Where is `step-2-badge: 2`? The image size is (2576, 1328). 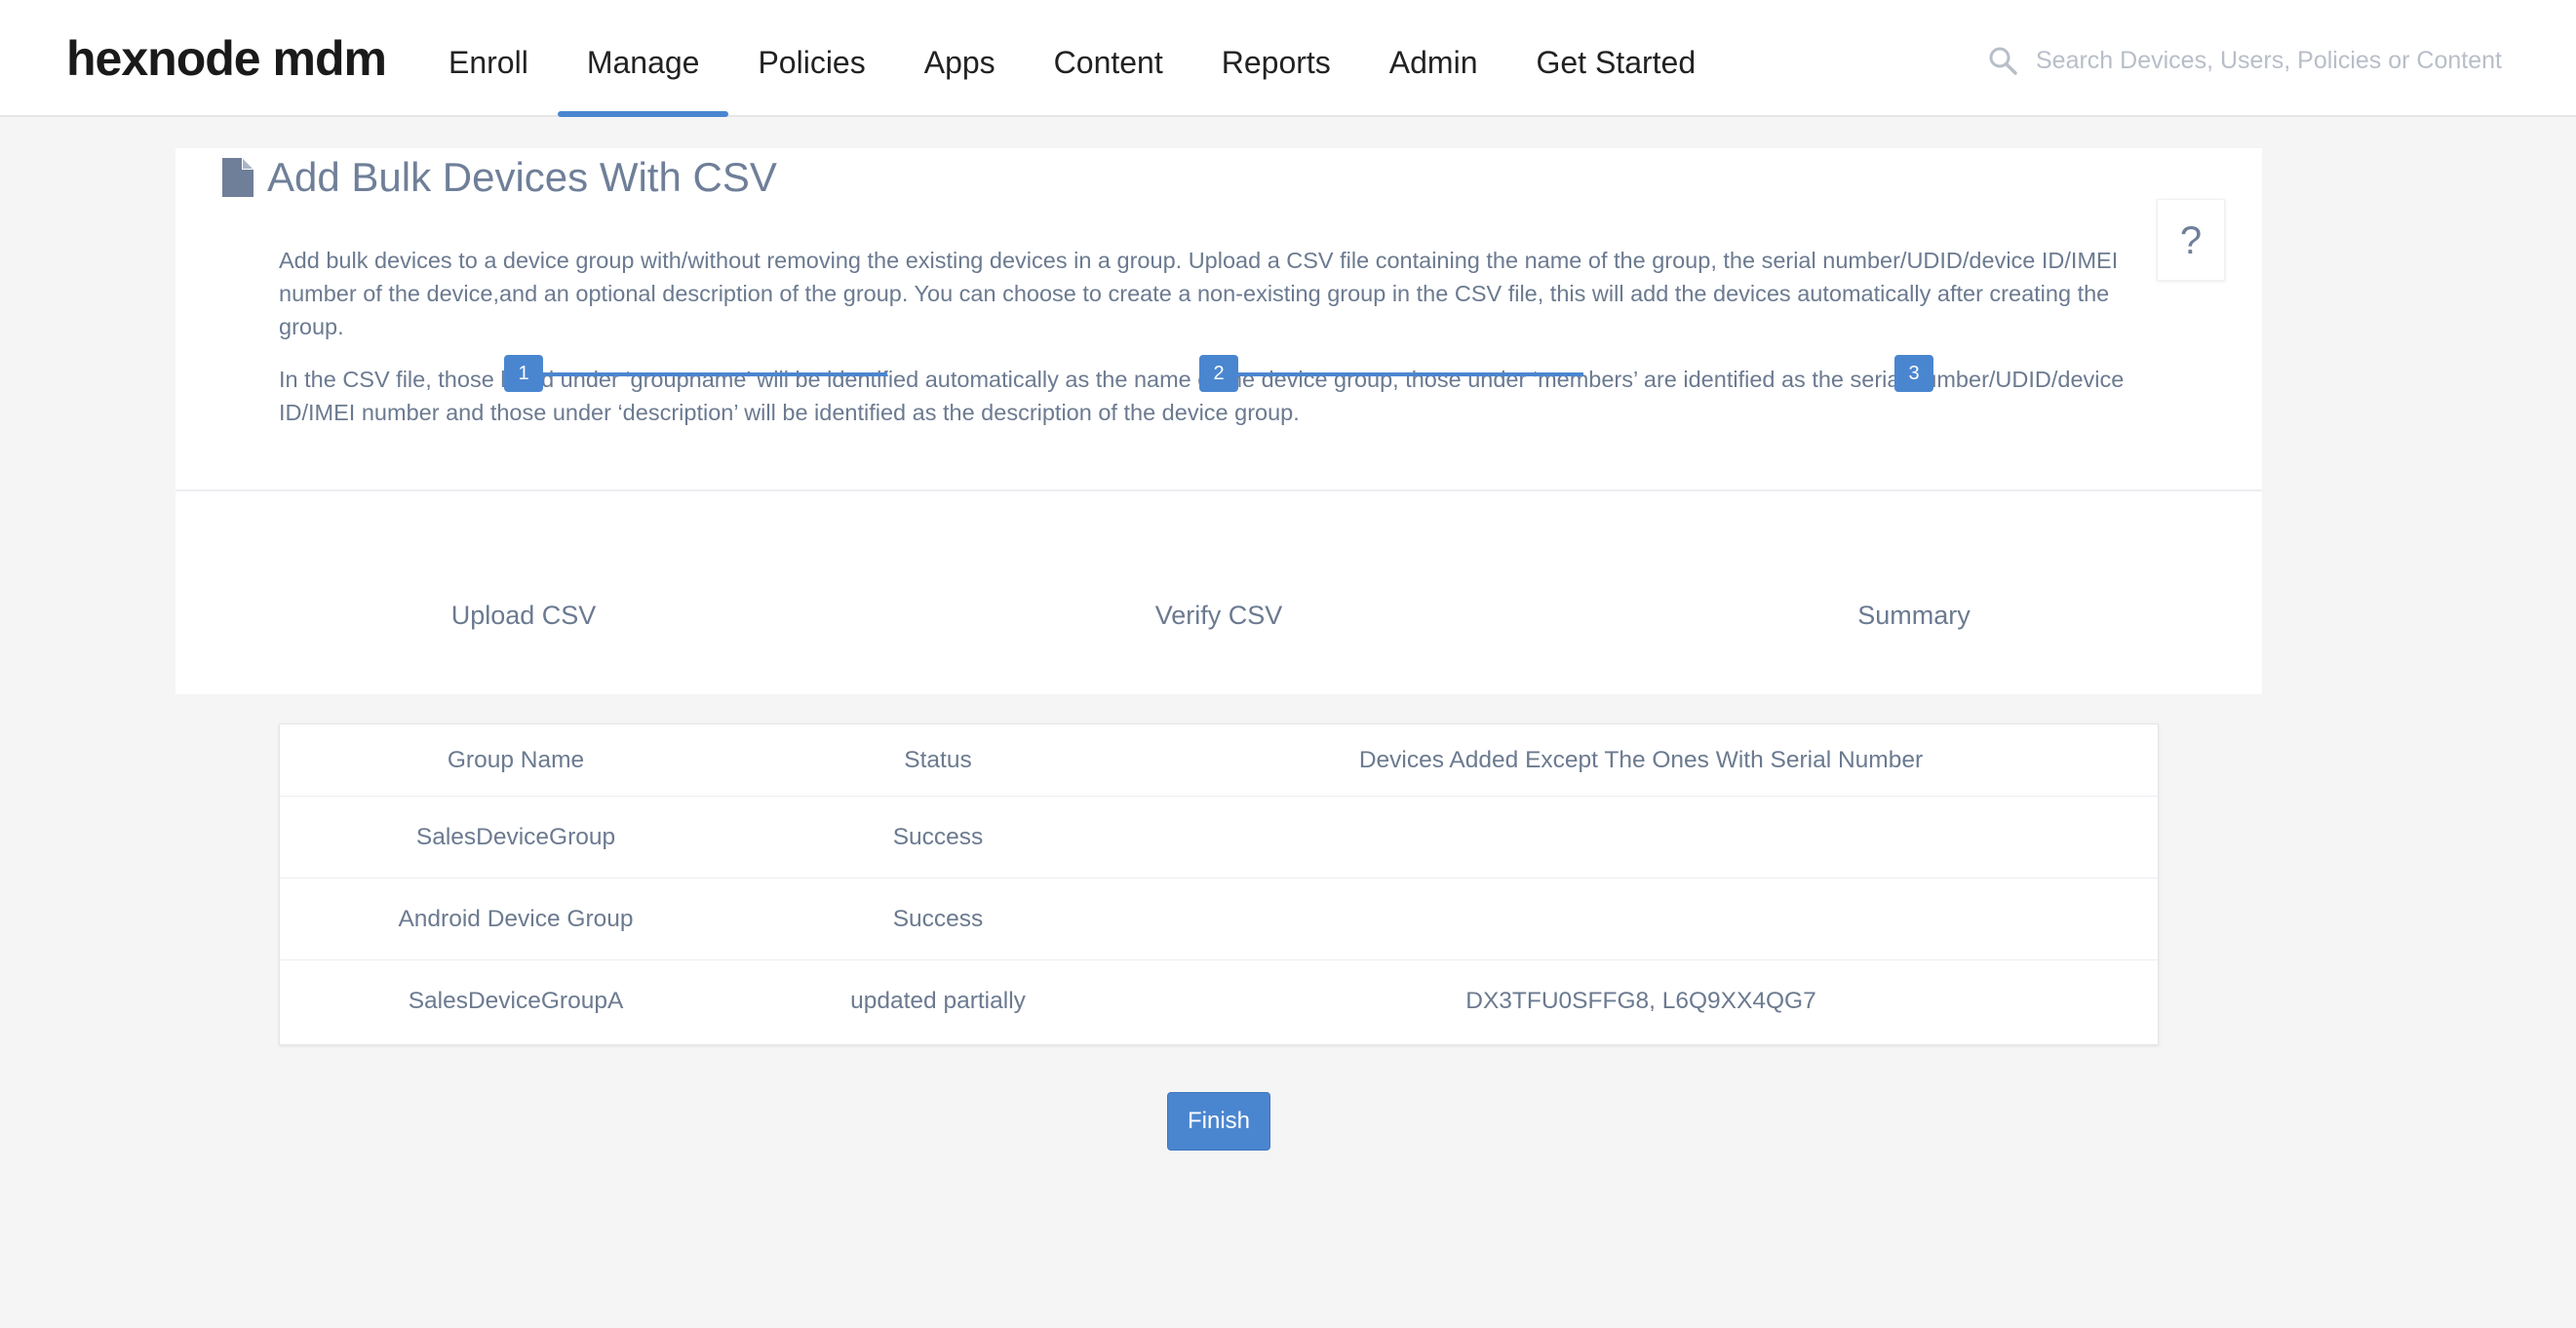
step-2-badge: 2 is located at coordinates (1218, 374).